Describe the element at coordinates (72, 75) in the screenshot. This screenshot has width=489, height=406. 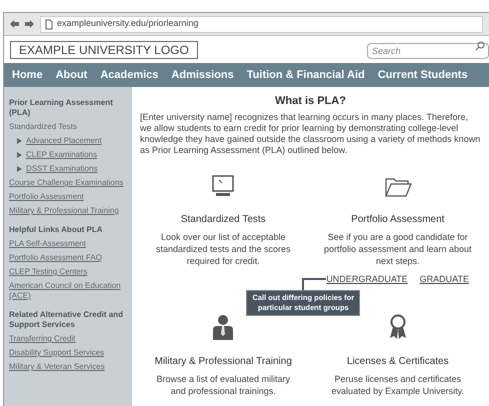
I see `nav-link: About` at that location.